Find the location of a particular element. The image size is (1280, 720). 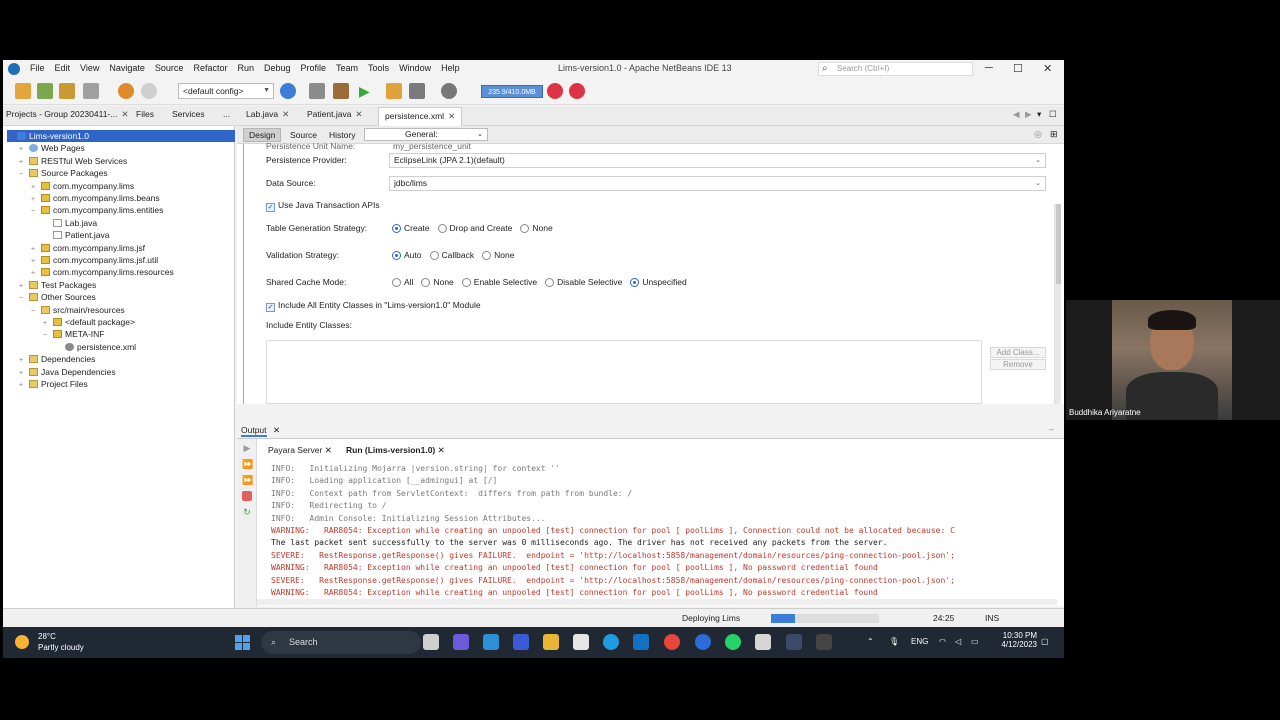

run-icon: ▶ is located at coordinates (367, 91).